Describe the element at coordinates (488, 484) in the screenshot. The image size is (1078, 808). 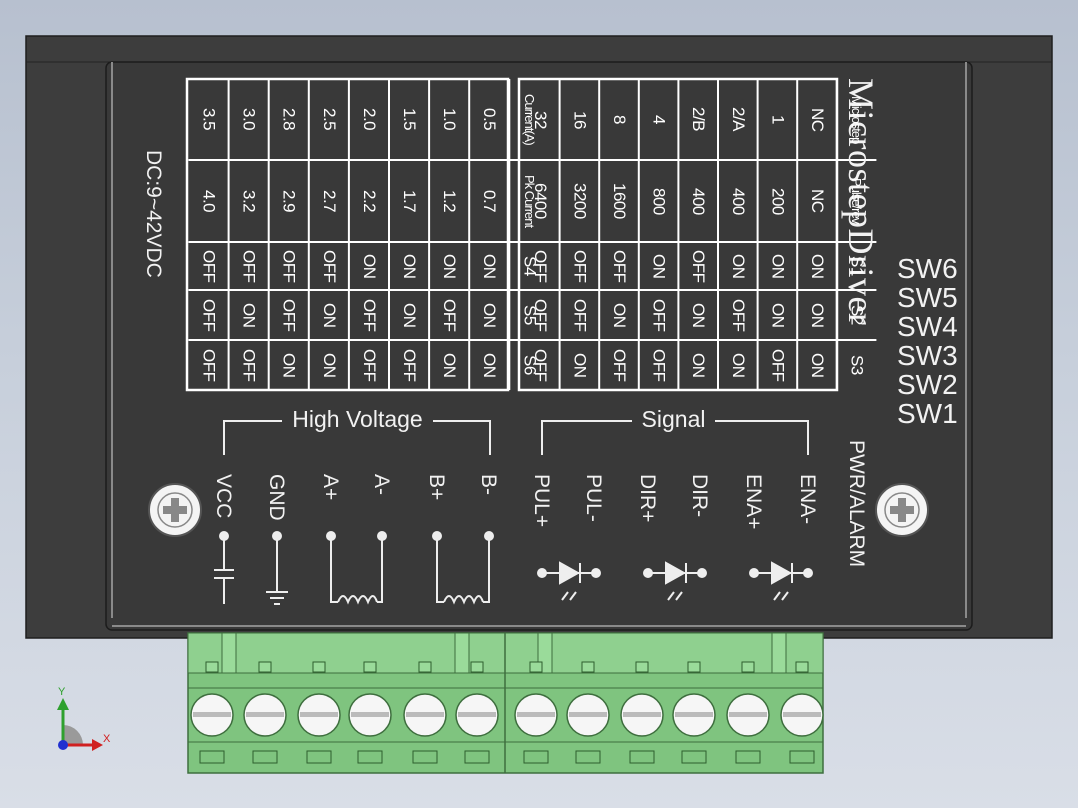
I see `terminal-label-b-neg: B-` at that location.